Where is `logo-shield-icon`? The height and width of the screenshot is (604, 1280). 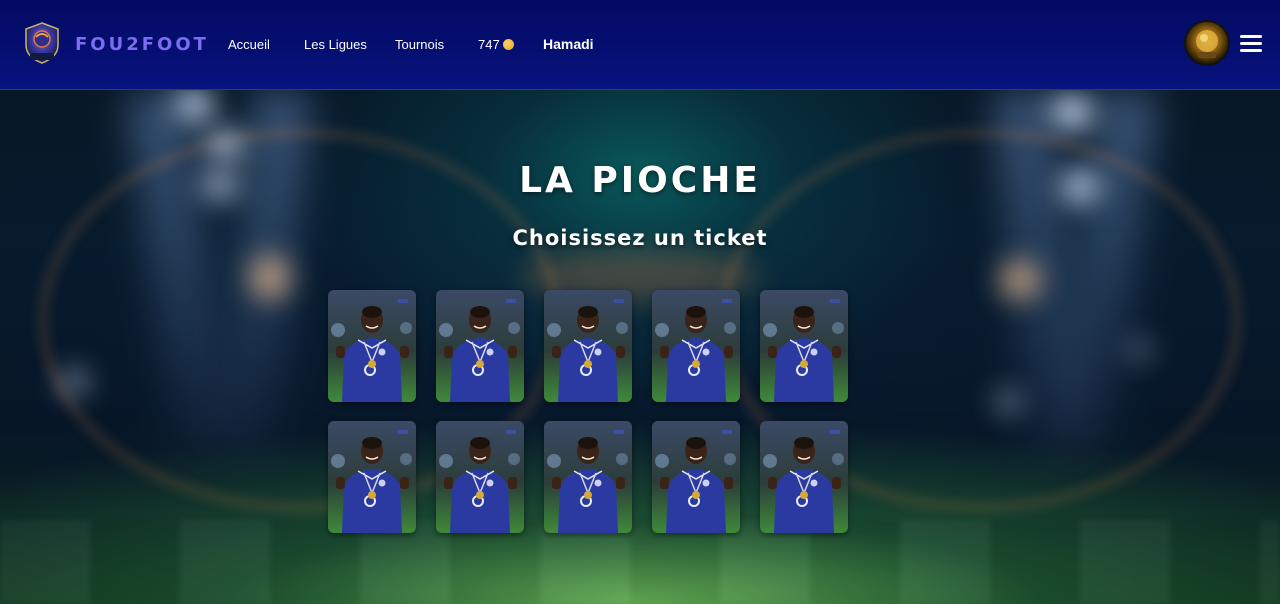
logo-shield-icon is located at coordinates (42, 43).